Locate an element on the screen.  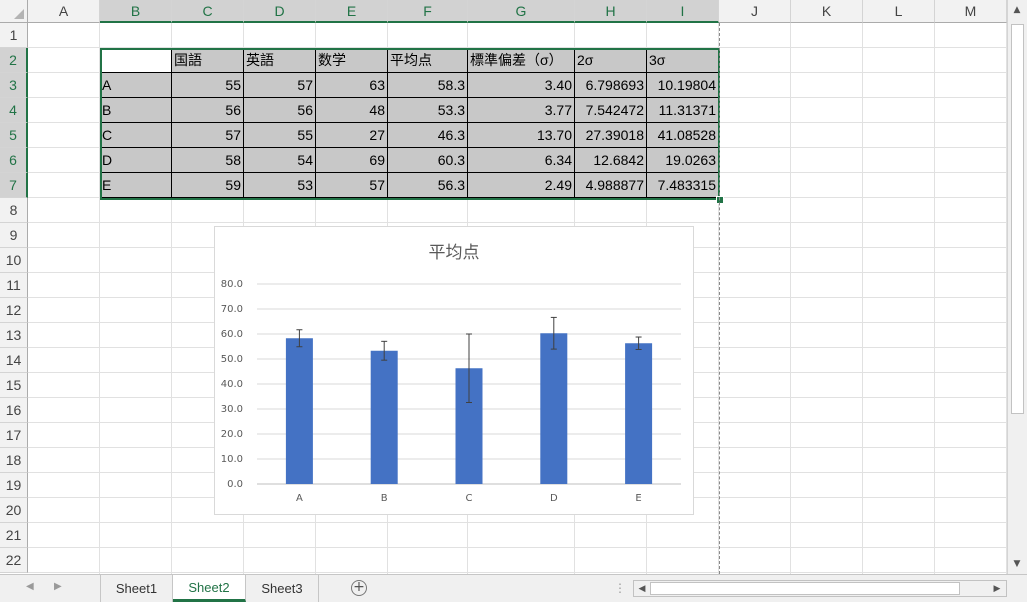
column-header-g: G is located at coordinates (521, 11).